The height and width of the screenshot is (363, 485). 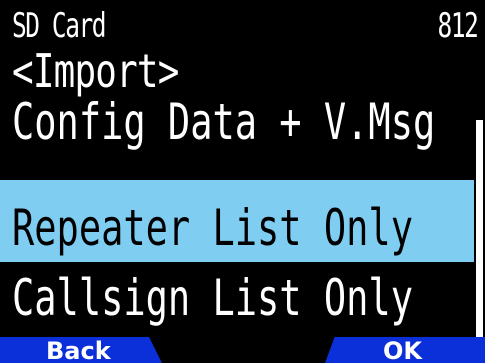 I want to click on back-softkey: Back, so click(x=81, y=350).